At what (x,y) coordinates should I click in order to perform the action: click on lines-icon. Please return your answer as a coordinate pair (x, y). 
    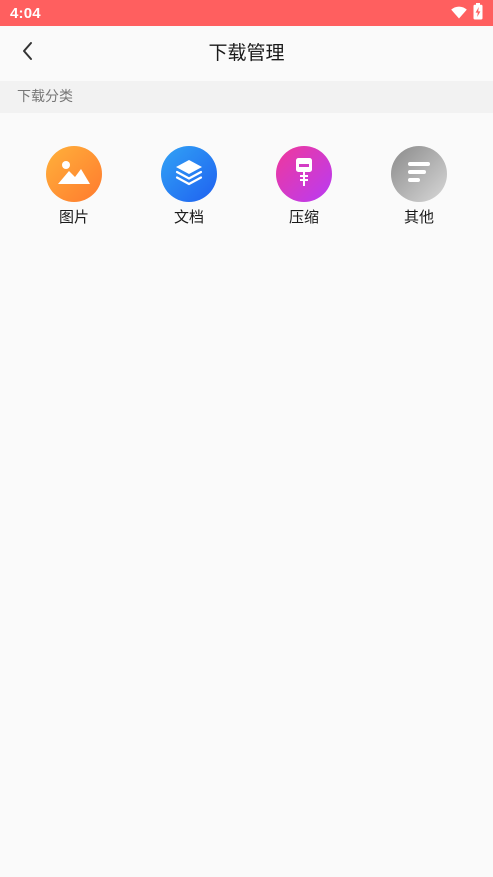
    Looking at the image, I should click on (419, 174).